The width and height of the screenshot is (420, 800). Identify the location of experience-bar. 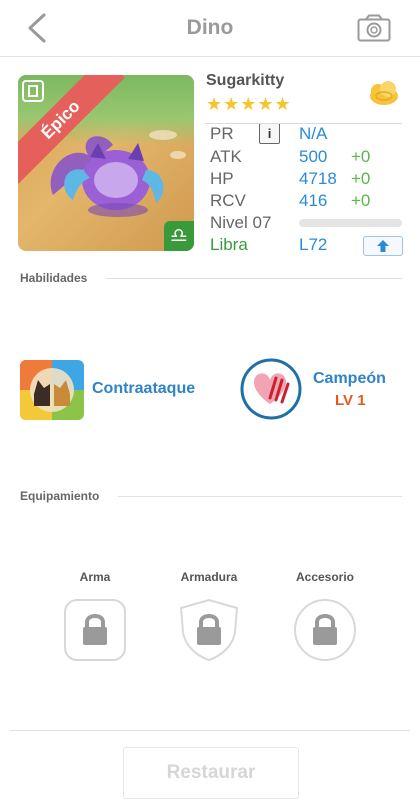
(350, 223).